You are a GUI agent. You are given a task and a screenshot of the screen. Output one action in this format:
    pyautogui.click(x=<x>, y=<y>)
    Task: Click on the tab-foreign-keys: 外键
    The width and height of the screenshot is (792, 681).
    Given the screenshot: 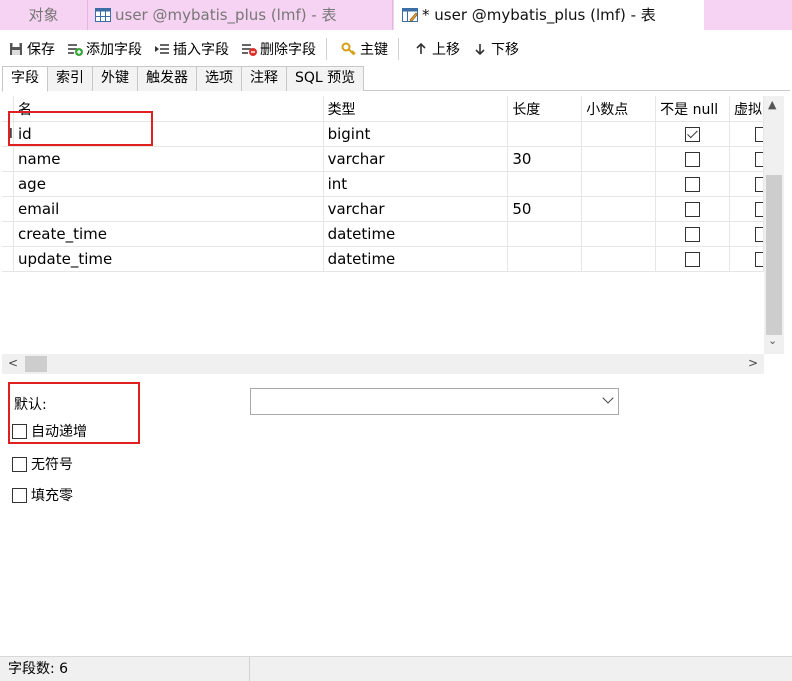 What is the action you would take?
    pyautogui.click(x=115, y=78)
    